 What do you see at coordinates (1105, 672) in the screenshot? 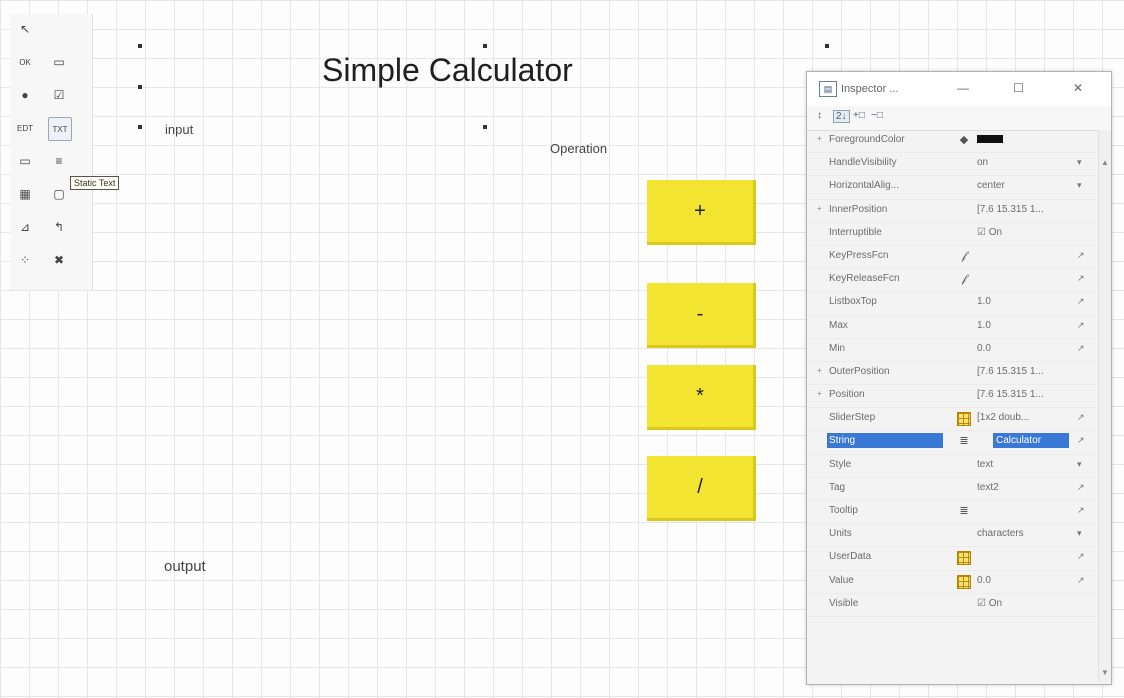
I see `scroll-down-icon: ▼` at bounding box center [1105, 672].